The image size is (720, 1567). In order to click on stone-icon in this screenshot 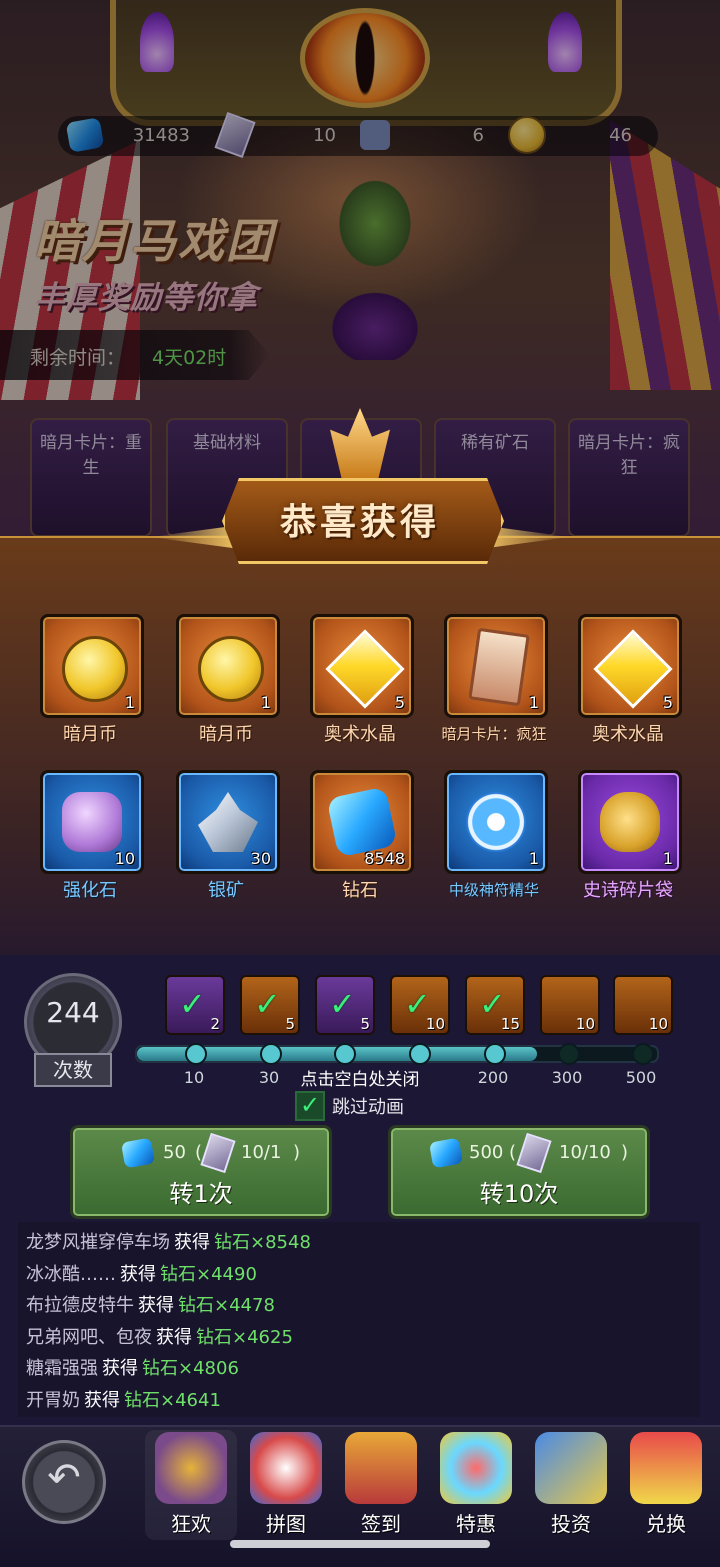, I will do `click(92, 822)`.